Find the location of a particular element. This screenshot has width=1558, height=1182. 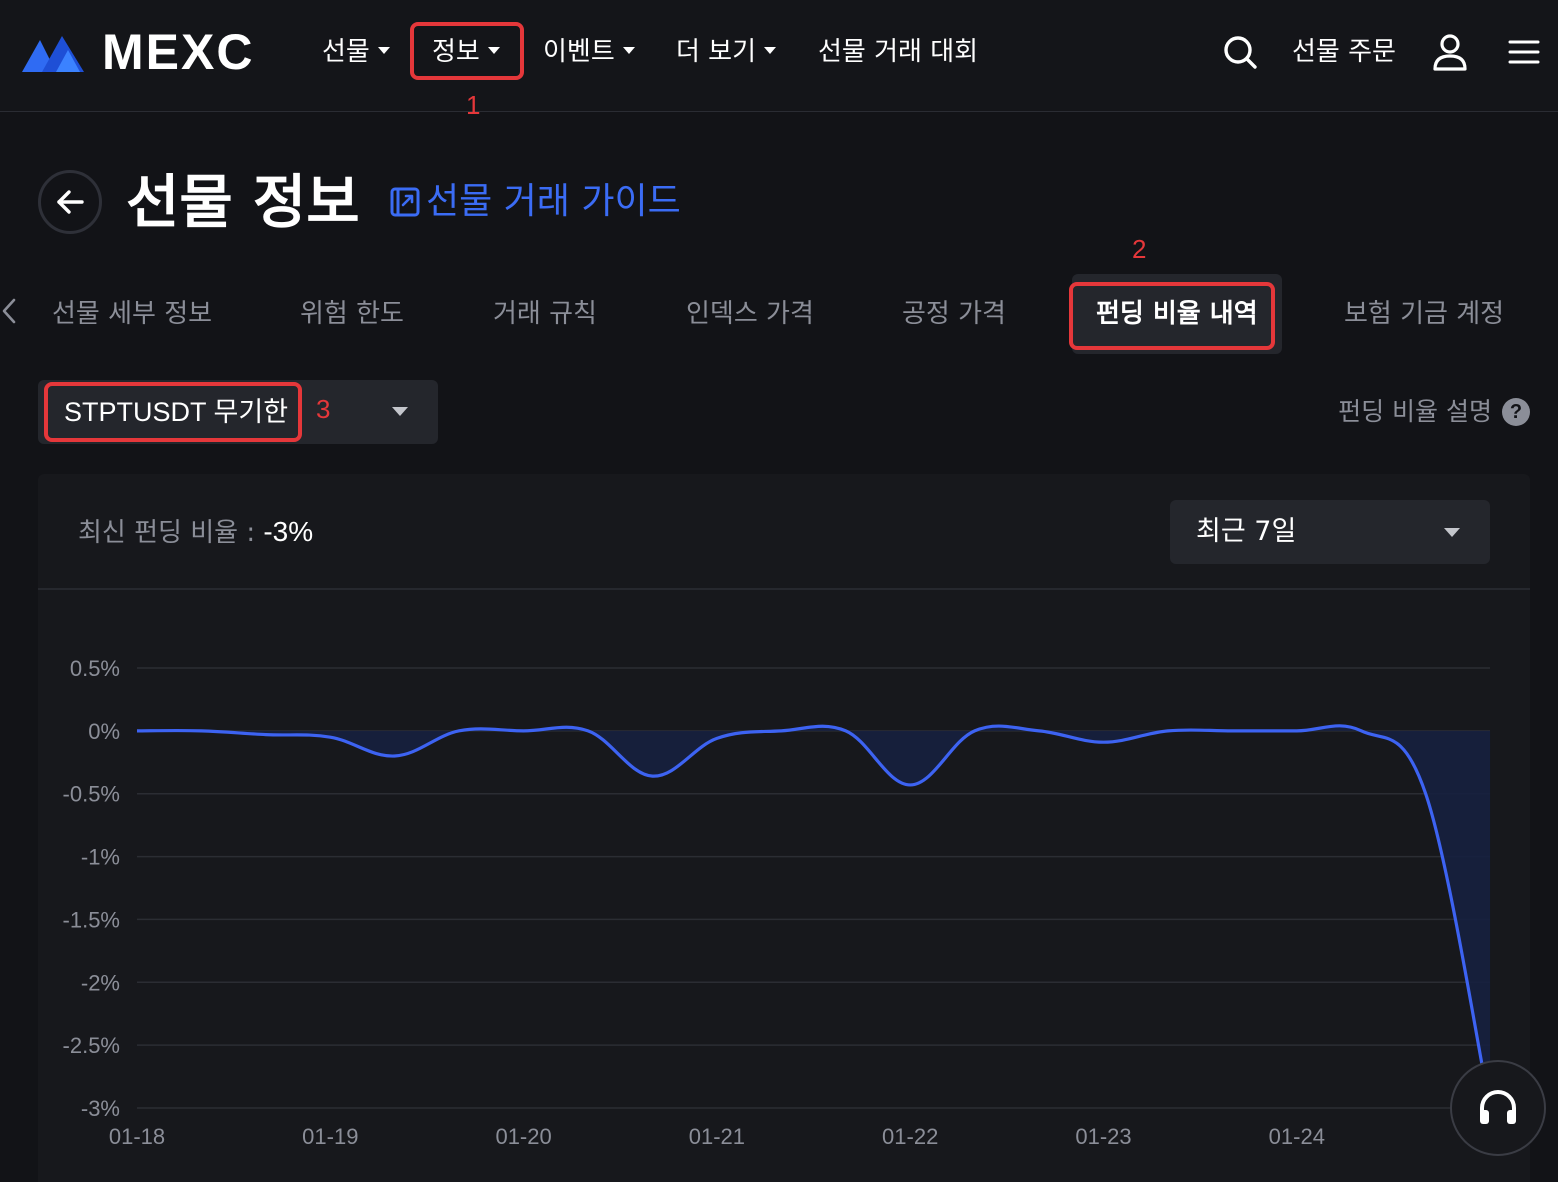

y-tick-label: 0.5% is located at coordinates (95, 668).